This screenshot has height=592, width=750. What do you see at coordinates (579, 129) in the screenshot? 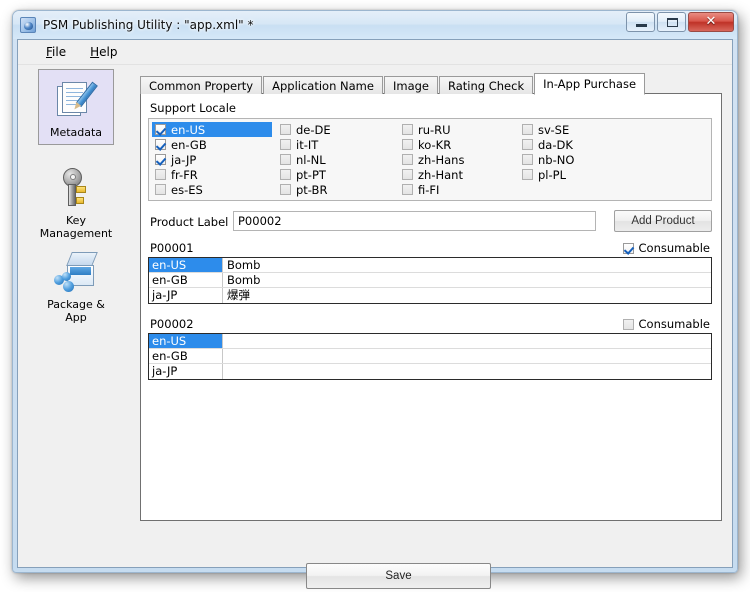
I see `locale-item-sv-SE: sv-SE` at bounding box center [579, 129].